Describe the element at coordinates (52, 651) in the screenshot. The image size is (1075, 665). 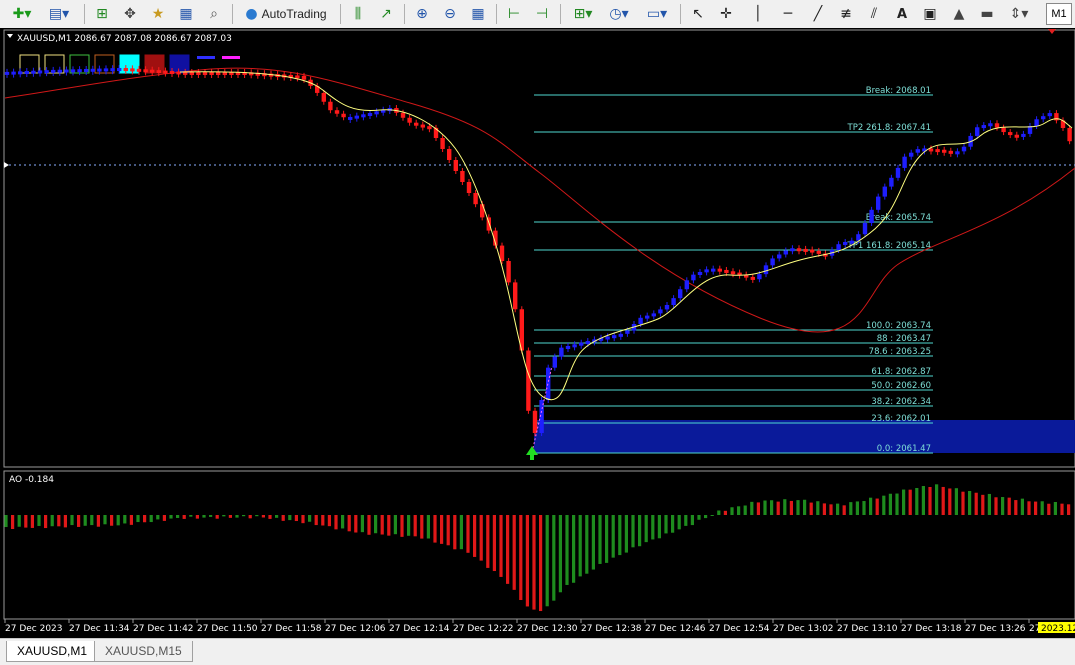
I see `tab-xauusd-m1: XAUUSD,M1` at that location.